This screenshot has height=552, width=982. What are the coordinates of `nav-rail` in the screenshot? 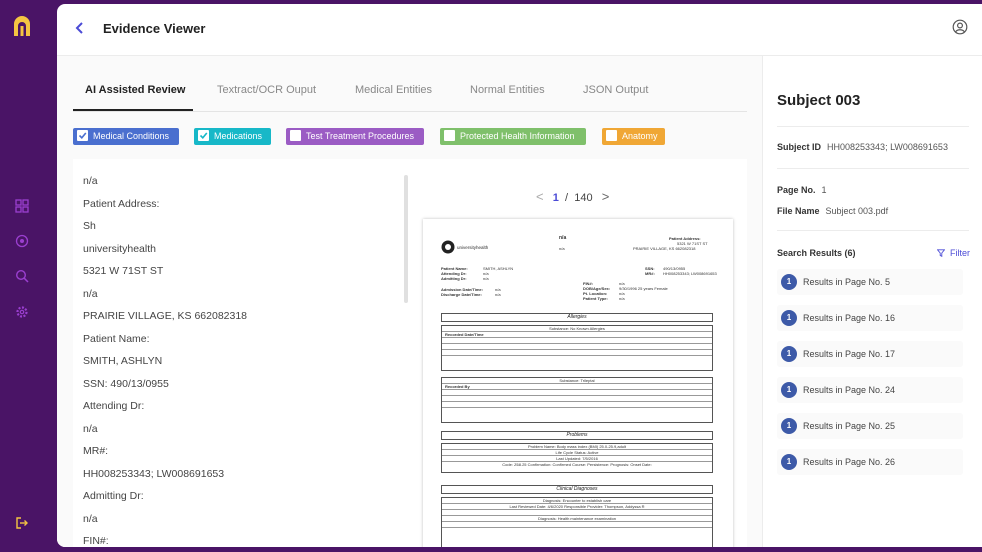 It's located at (22, 276).